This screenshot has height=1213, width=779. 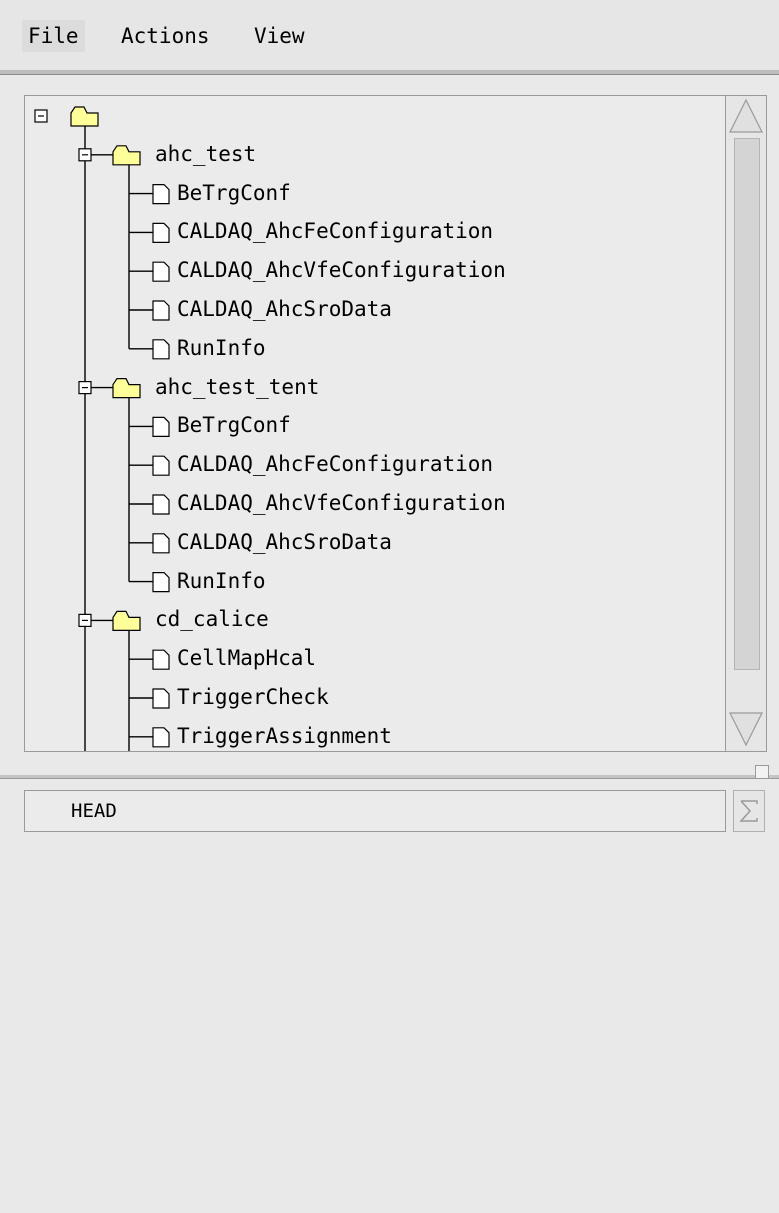 I want to click on tree-item-label: CellMapHcal, so click(x=246, y=658).